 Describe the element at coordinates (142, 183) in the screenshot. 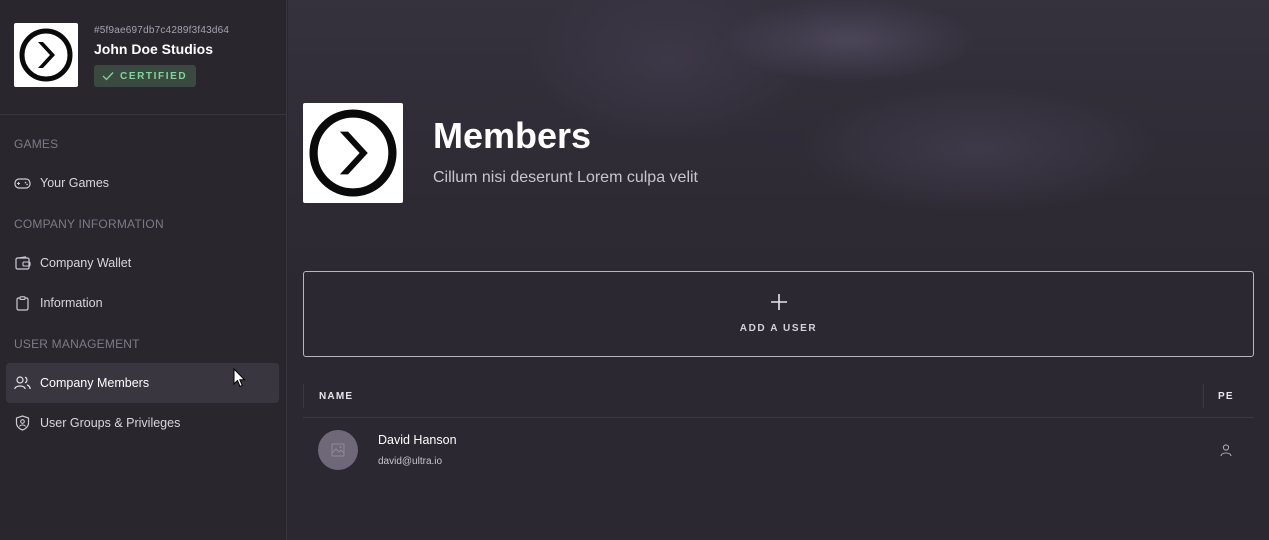

I see `sidebar-item-your-games: Your Games` at that location.